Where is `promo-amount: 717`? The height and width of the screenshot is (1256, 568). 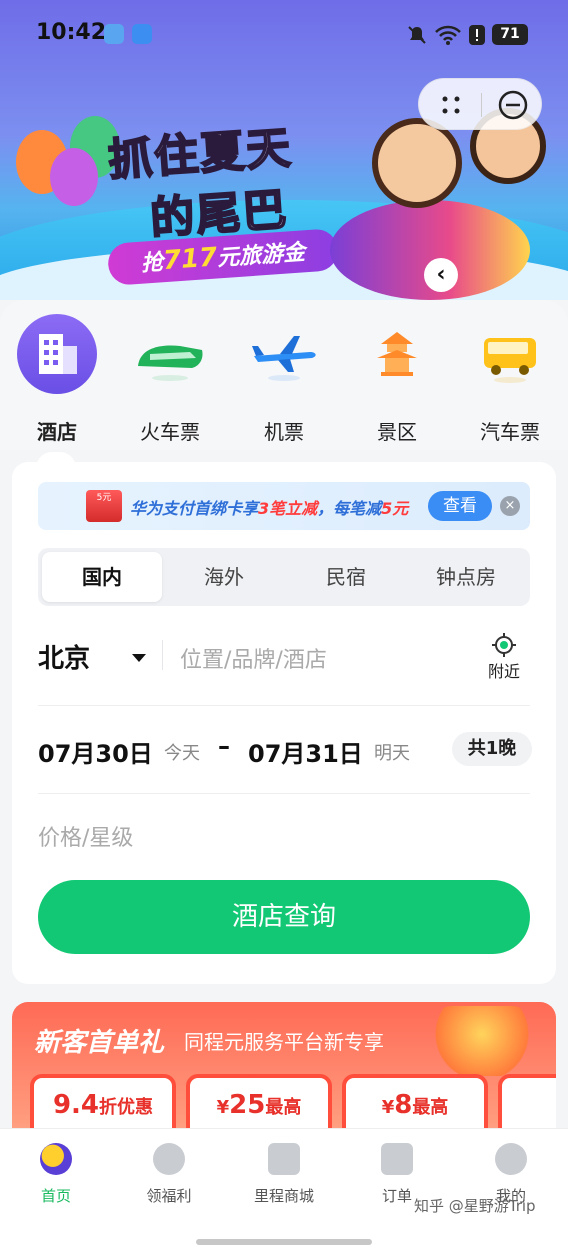
promo-amount: 717 is located at coordinates (190, 259).